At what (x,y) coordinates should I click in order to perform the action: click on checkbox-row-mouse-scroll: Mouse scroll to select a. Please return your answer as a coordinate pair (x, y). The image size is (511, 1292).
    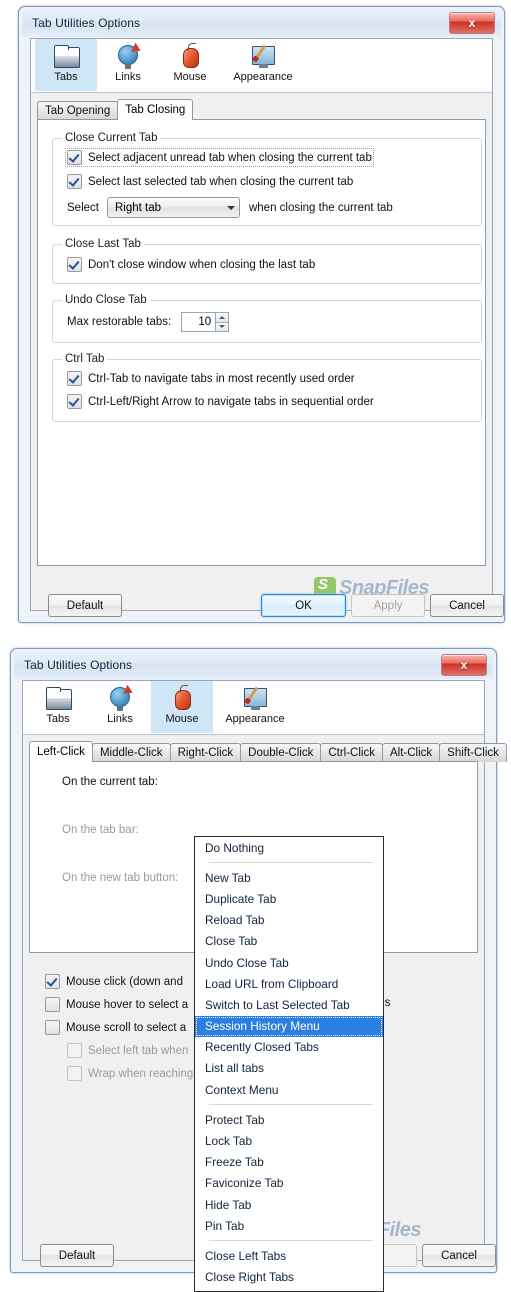
    Looking at the image, I should click on (115, 1027).